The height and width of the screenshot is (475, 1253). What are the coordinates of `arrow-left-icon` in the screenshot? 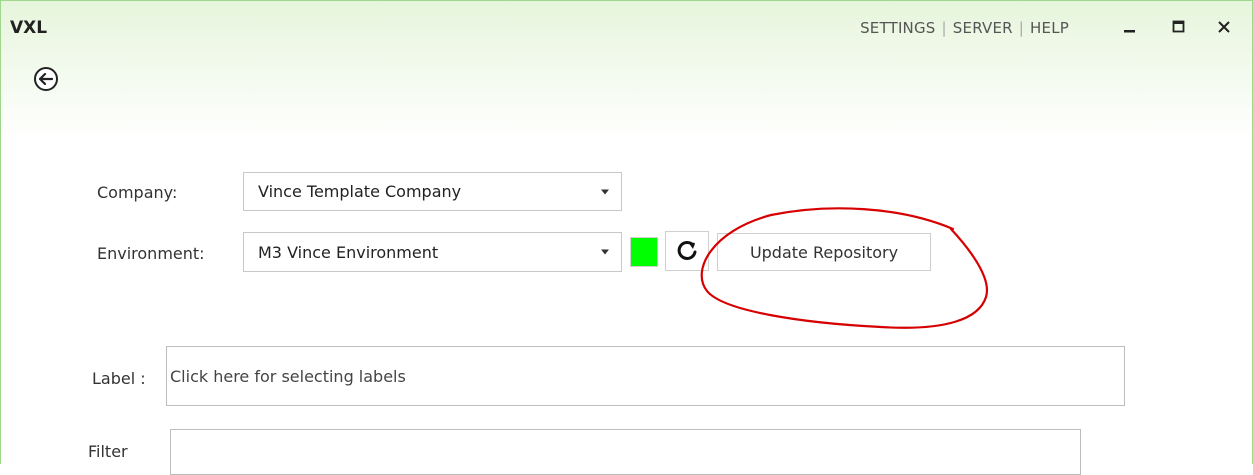 It's located at (46, 79).